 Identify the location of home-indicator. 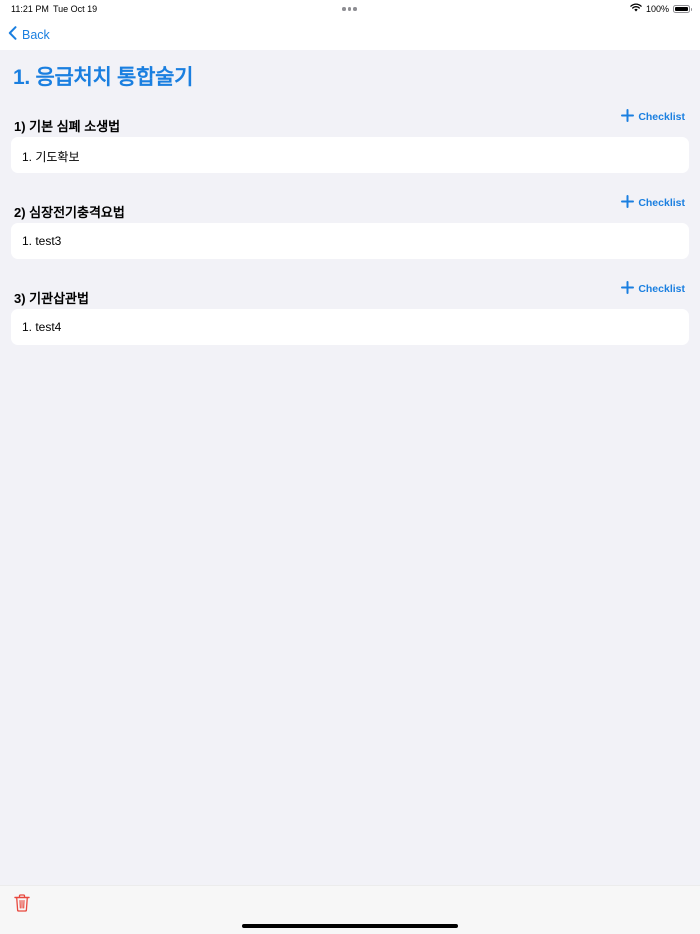
(350, 926).